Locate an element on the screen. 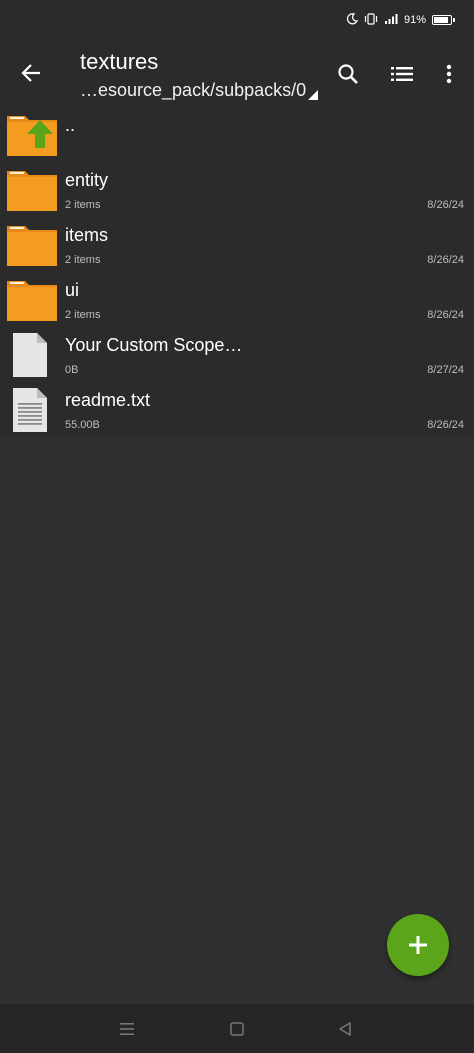  list-item-entity: entity 2 items 8/26/24 is located at coordinates (237, 190).